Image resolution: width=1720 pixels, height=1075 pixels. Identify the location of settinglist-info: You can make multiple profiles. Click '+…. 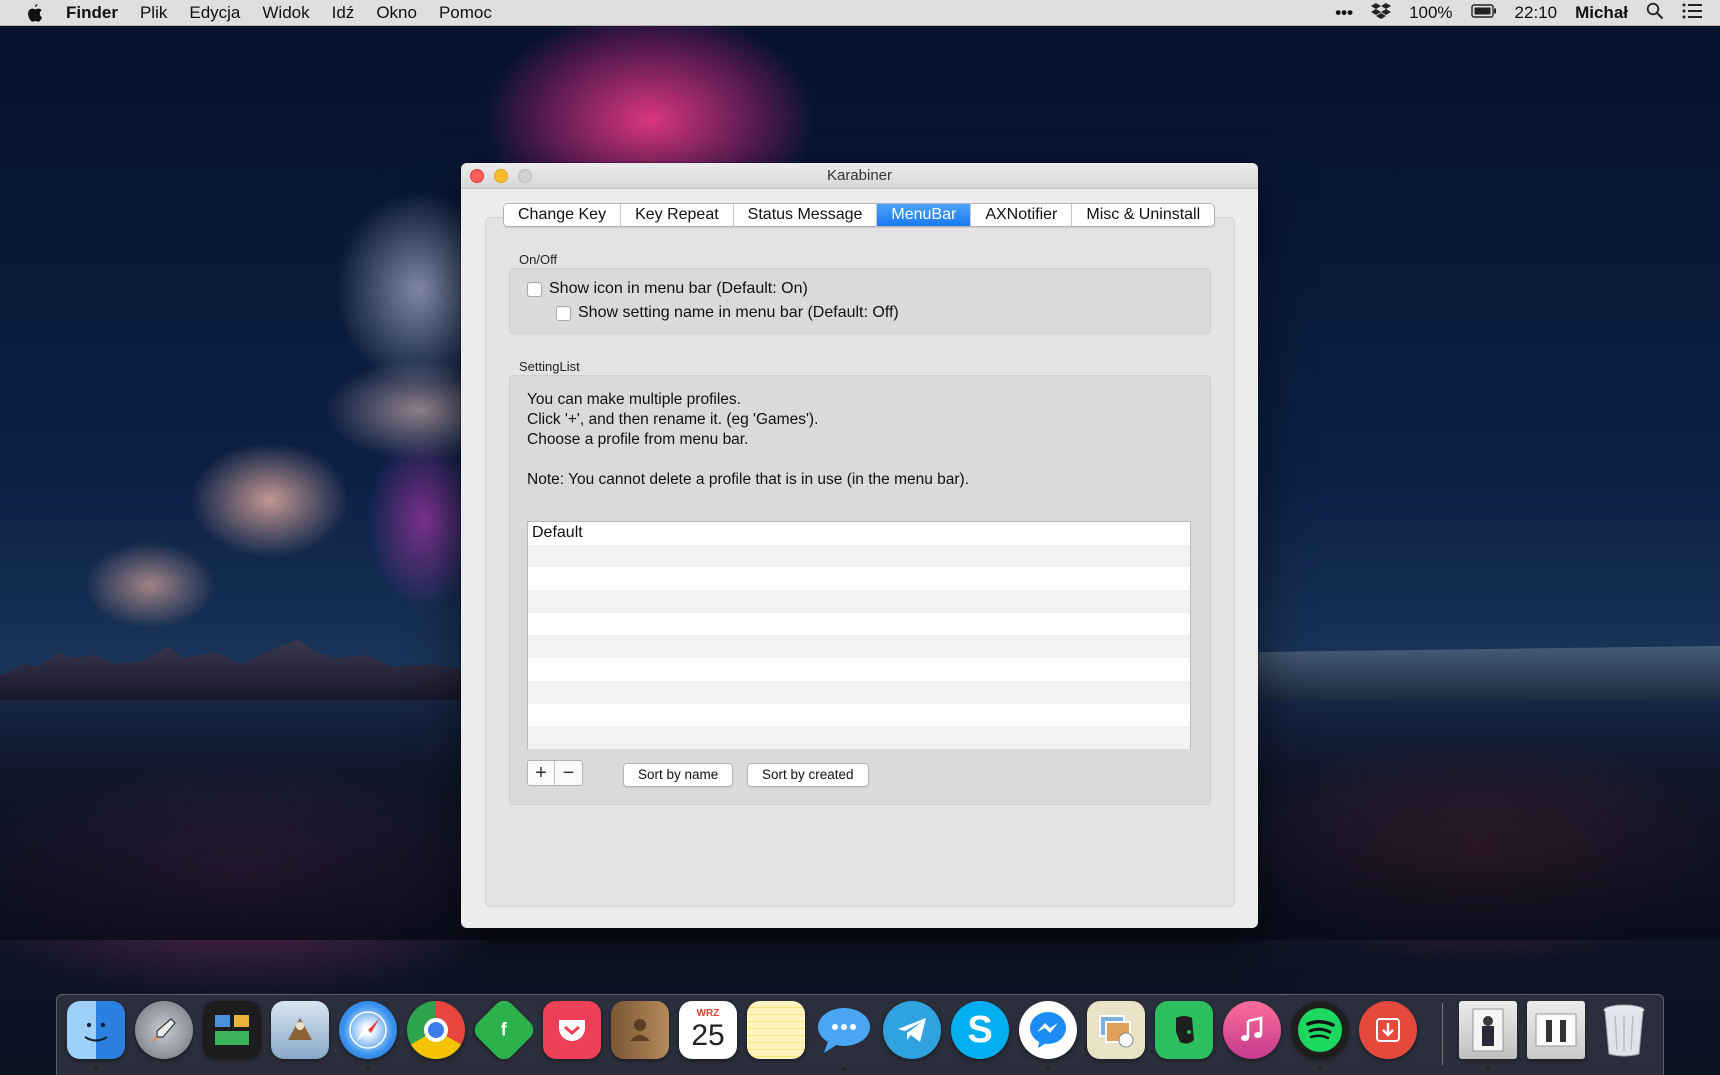
(748, 440).